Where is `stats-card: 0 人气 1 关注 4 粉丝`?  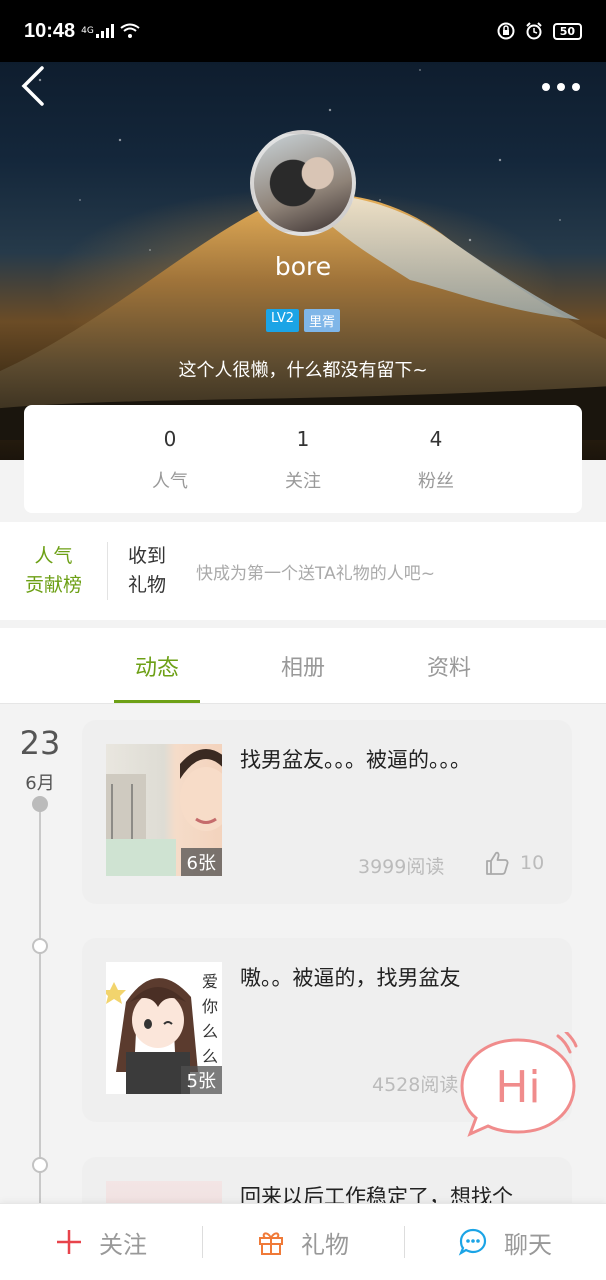 stats-card: 0 人气 1 关注 4 粉丝 is located at coordinates (303, 459).